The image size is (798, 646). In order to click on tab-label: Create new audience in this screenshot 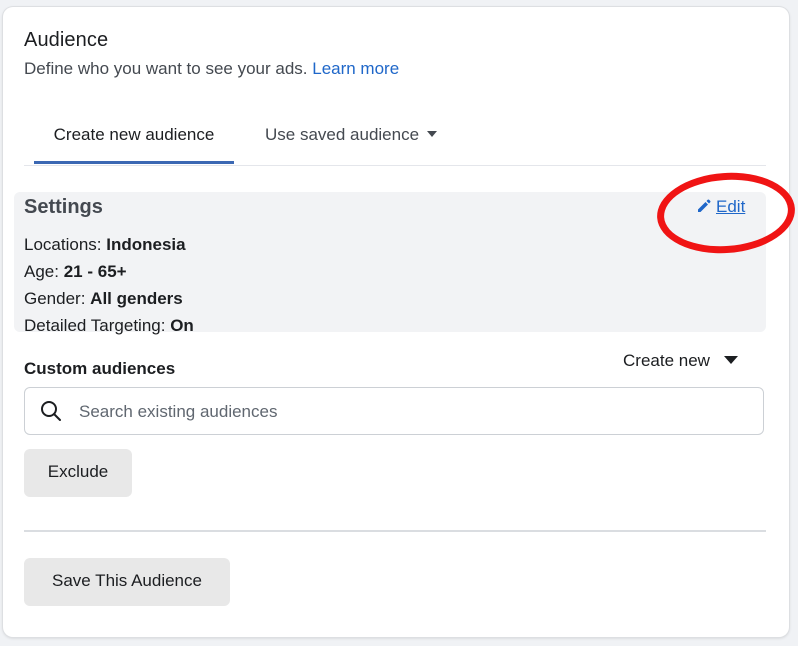, I will do `click(134, 134)`.